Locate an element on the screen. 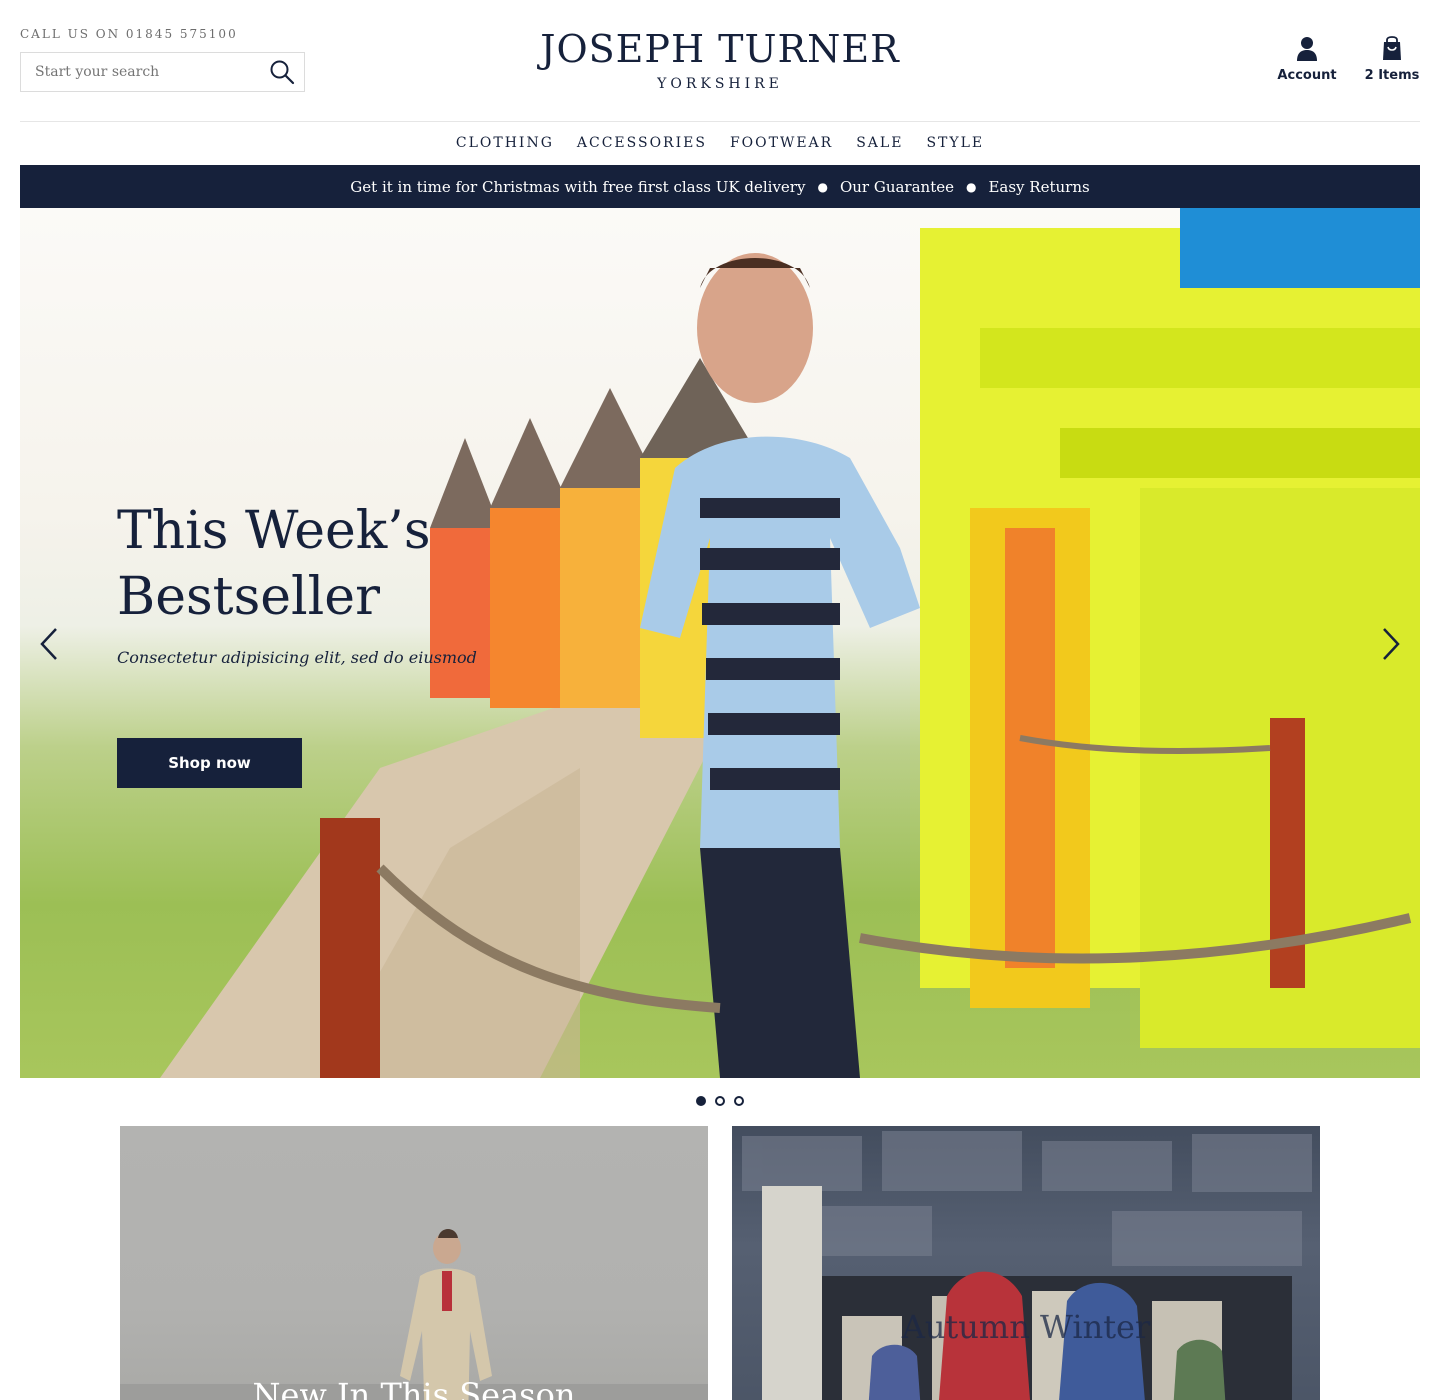 The height and width of the screenshot is (1400, 1440). header-divider is located at coordinates (720, 121).